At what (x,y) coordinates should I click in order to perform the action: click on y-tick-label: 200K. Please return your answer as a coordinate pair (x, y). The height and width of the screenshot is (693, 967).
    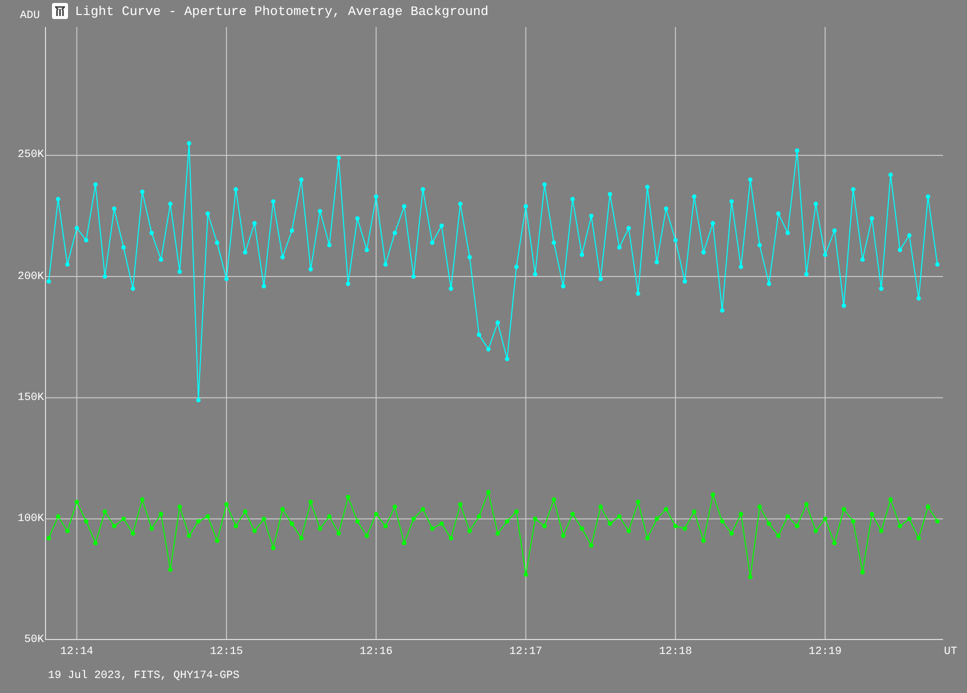
    Looking at the image, I should click on (30, 276).